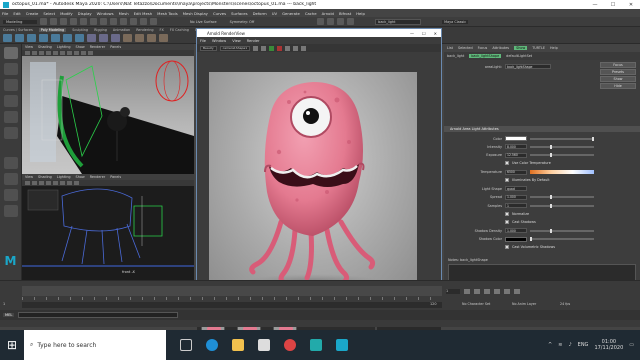  Describe the element at coordinates (124, 13) in the screenshot. I see `menu-mesh: Mesh` at that location.